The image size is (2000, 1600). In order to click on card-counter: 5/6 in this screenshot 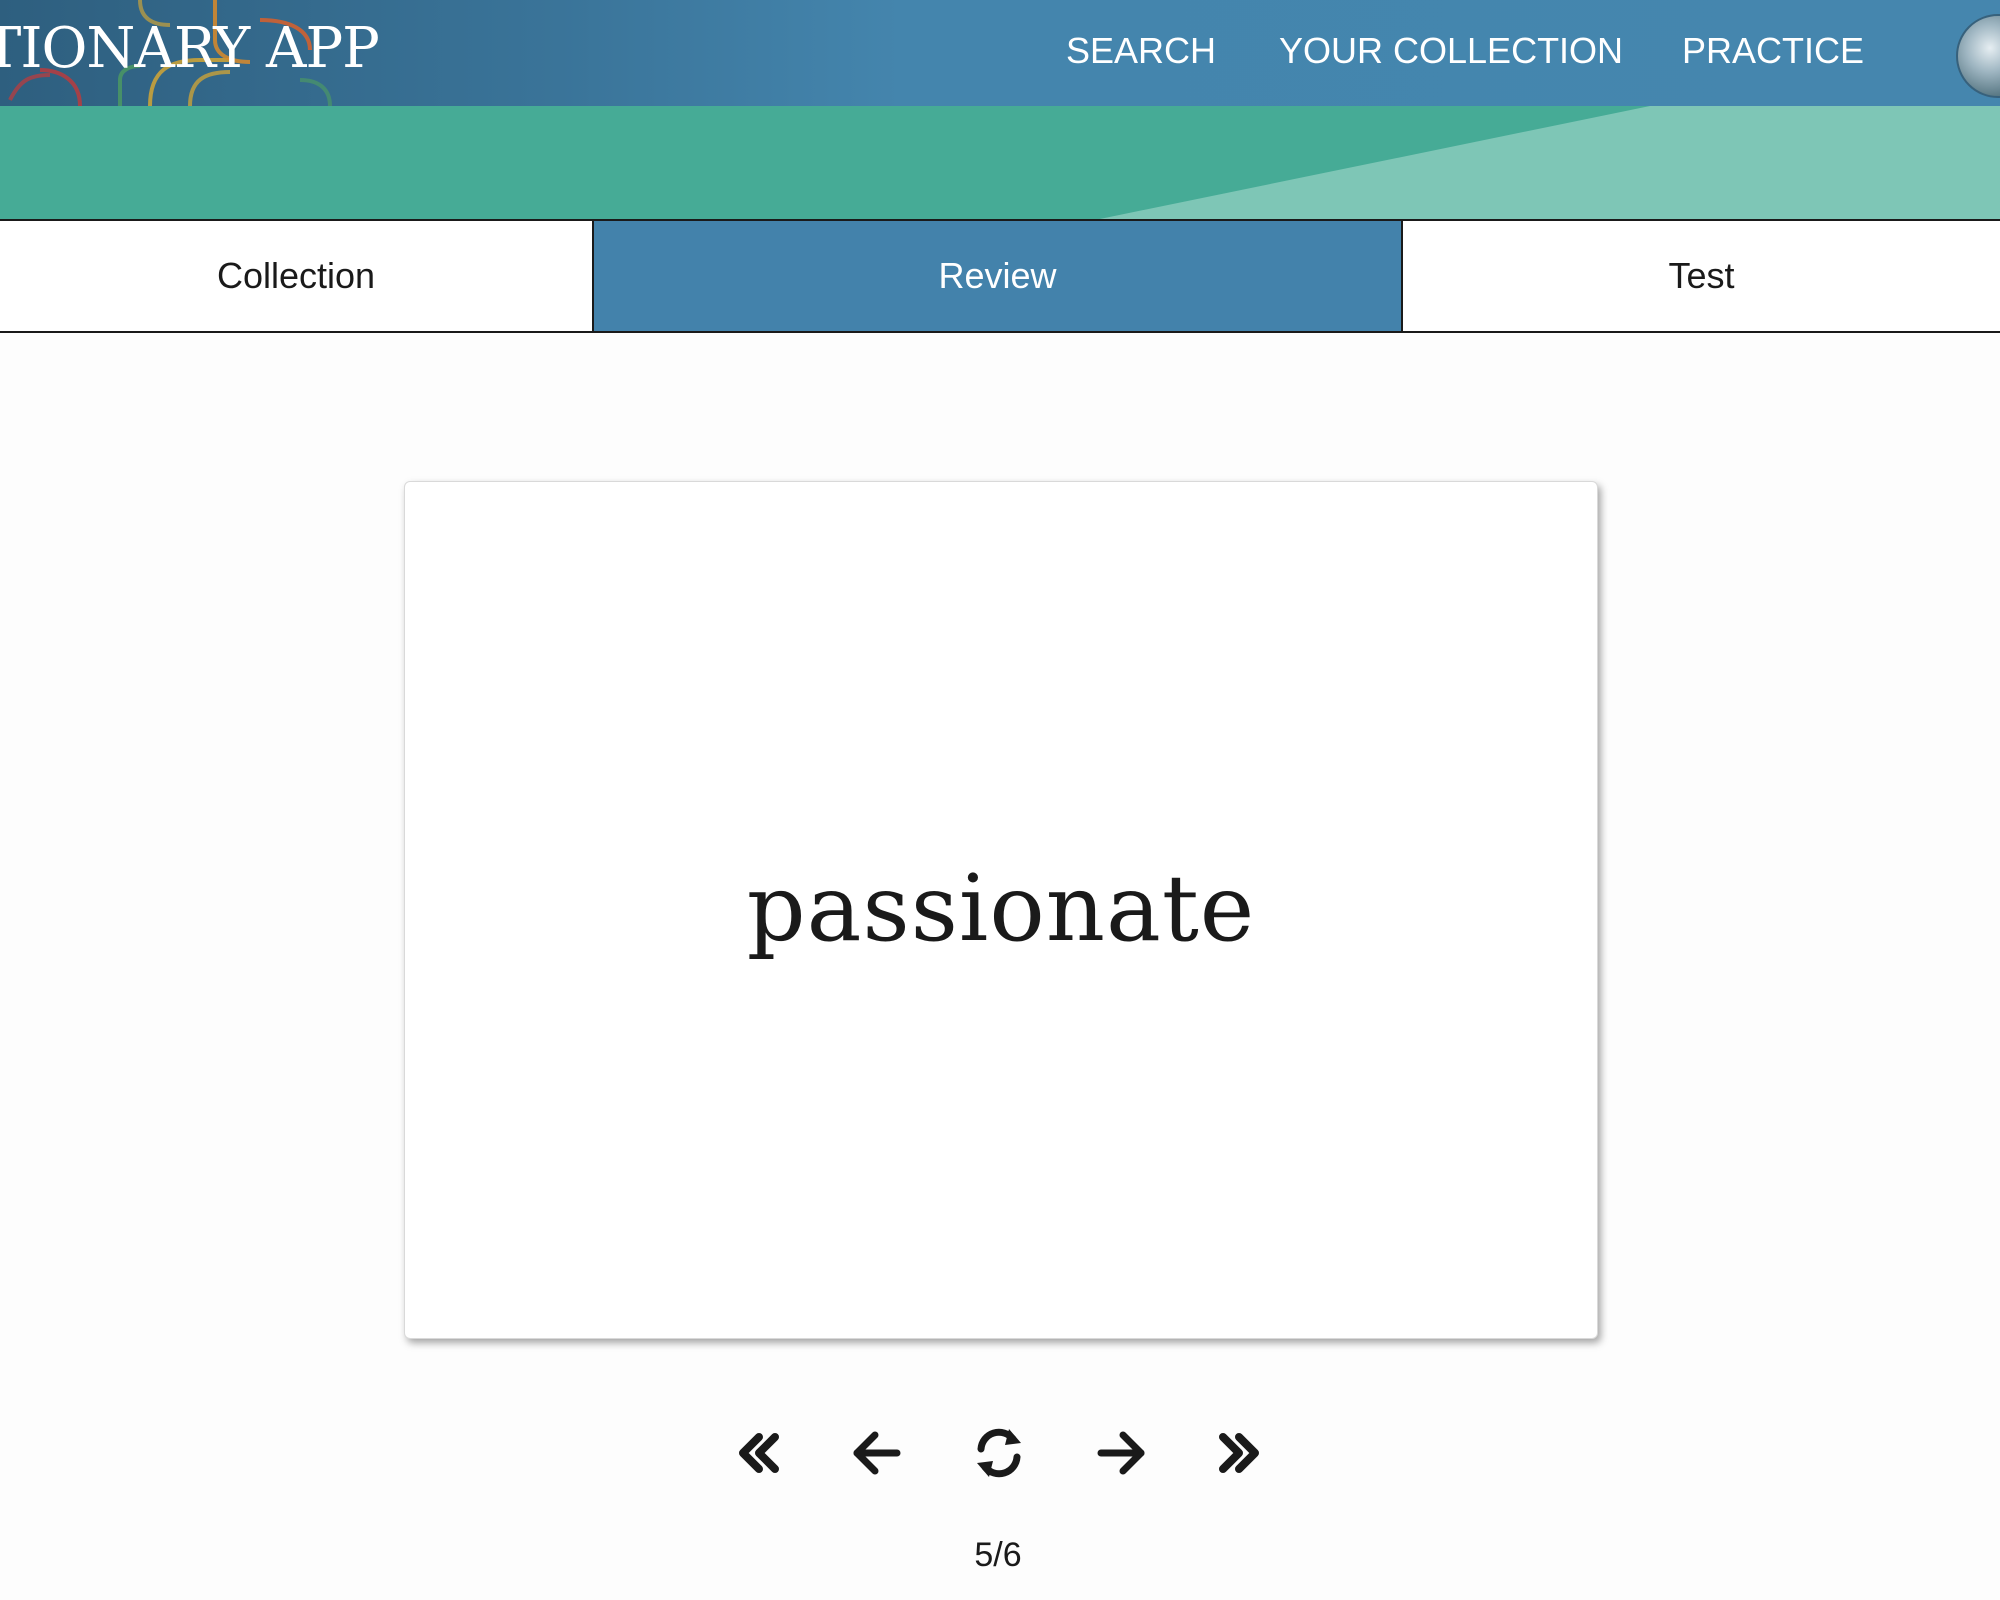, I will do `click(1000, 1555)`.